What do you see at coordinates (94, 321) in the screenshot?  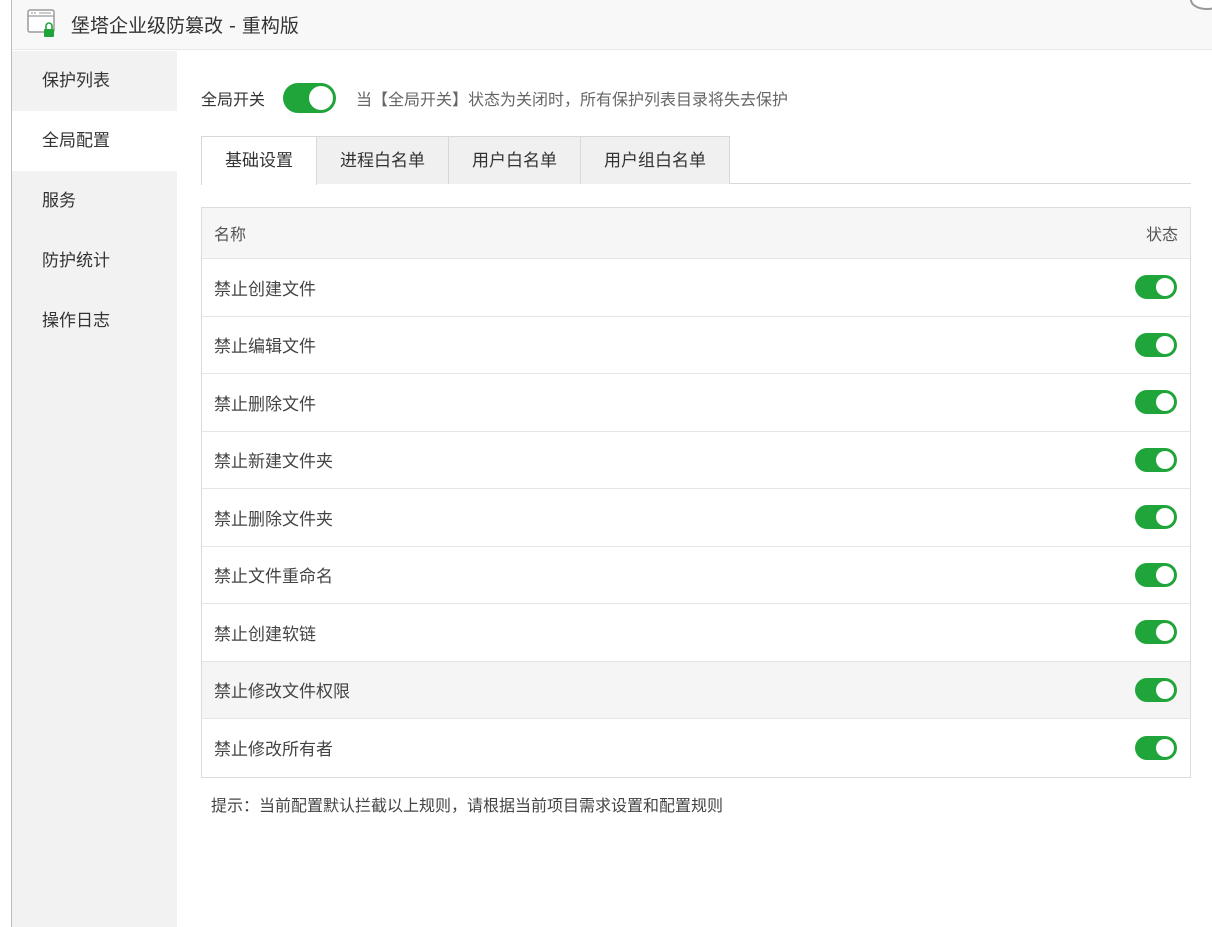 I see `sidebar-item-operation-log: 操作日志` at bounding box center [94, 321].